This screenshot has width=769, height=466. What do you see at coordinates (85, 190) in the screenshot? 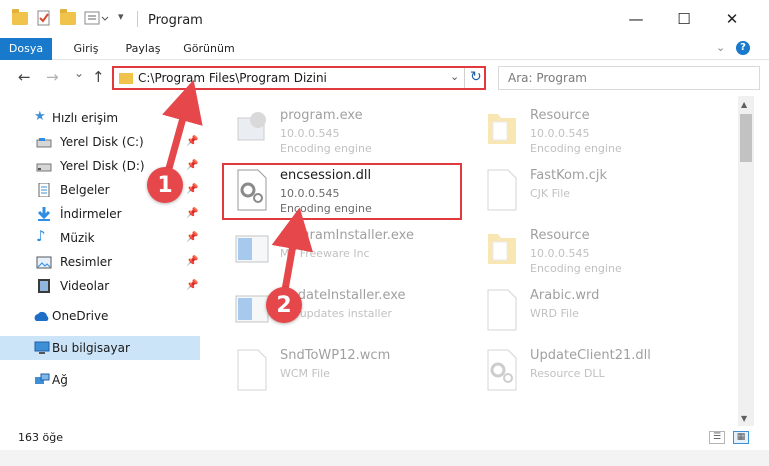
I see `sidebar-item-label: Belgeler` at bounding box center [85, 190].